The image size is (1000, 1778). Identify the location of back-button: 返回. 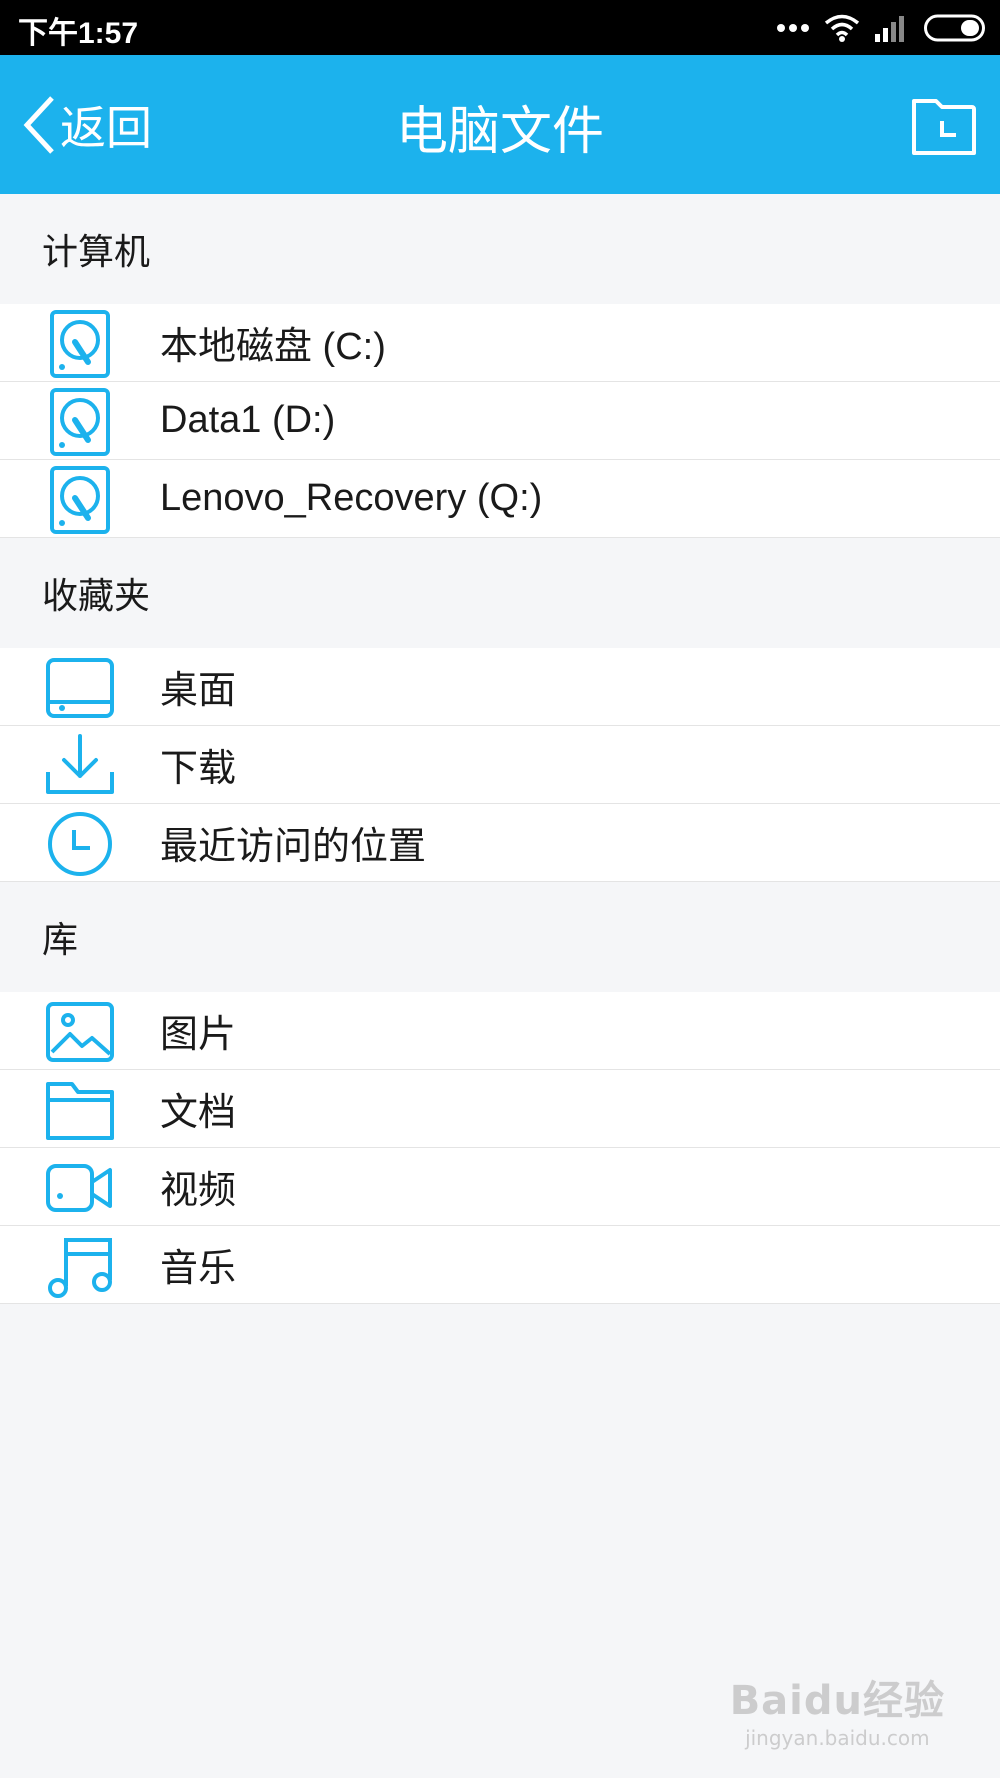
(87, 125).